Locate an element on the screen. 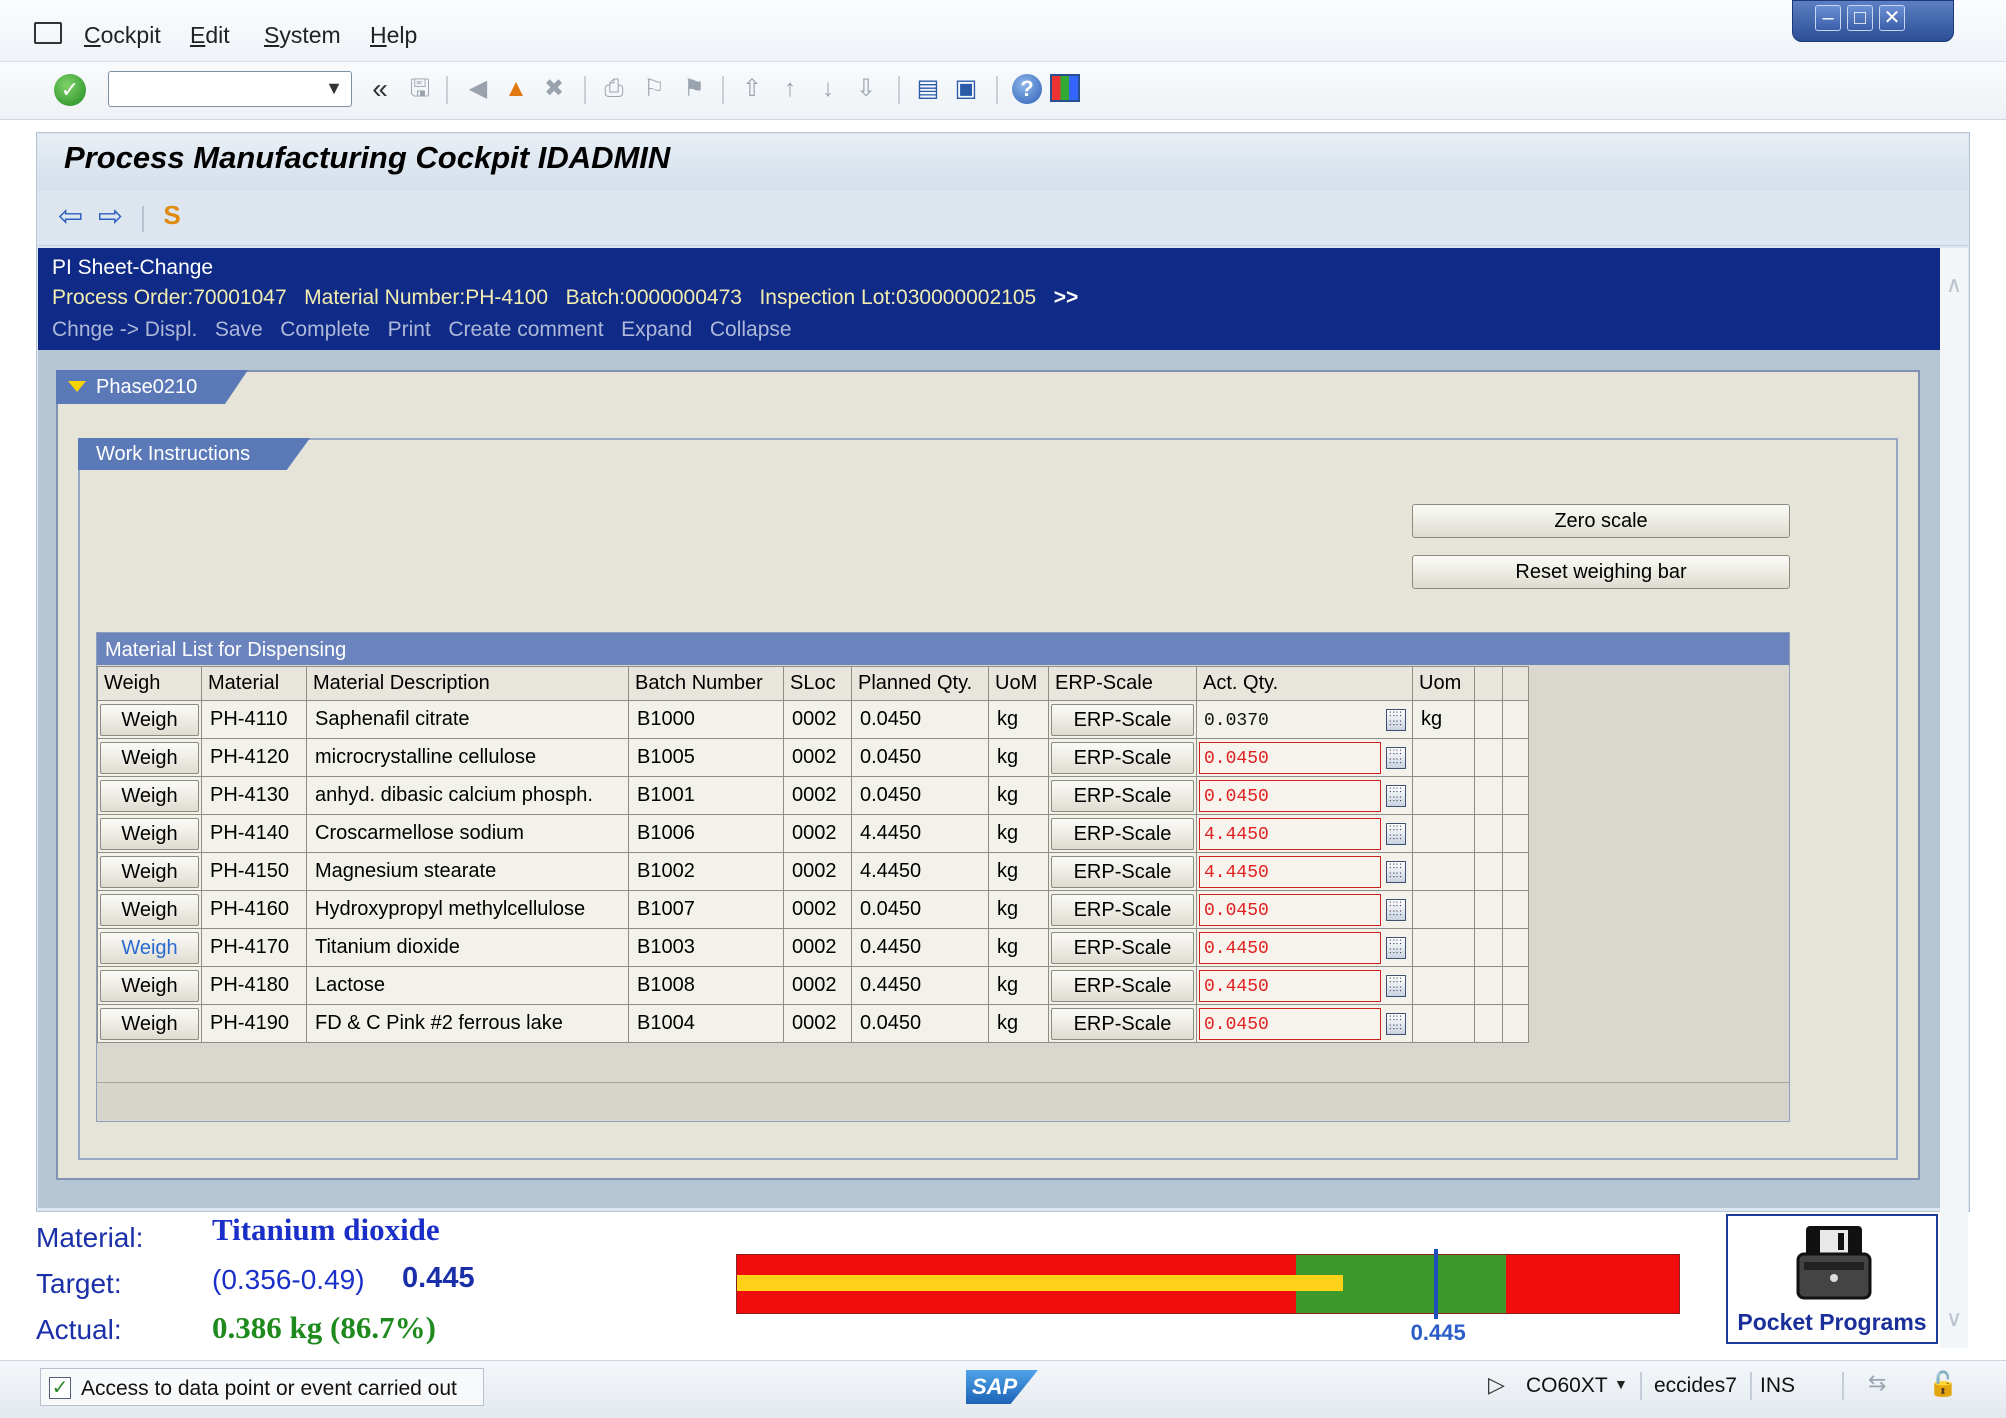  save-icon: 🖫 is located at coordinates (420, 89).